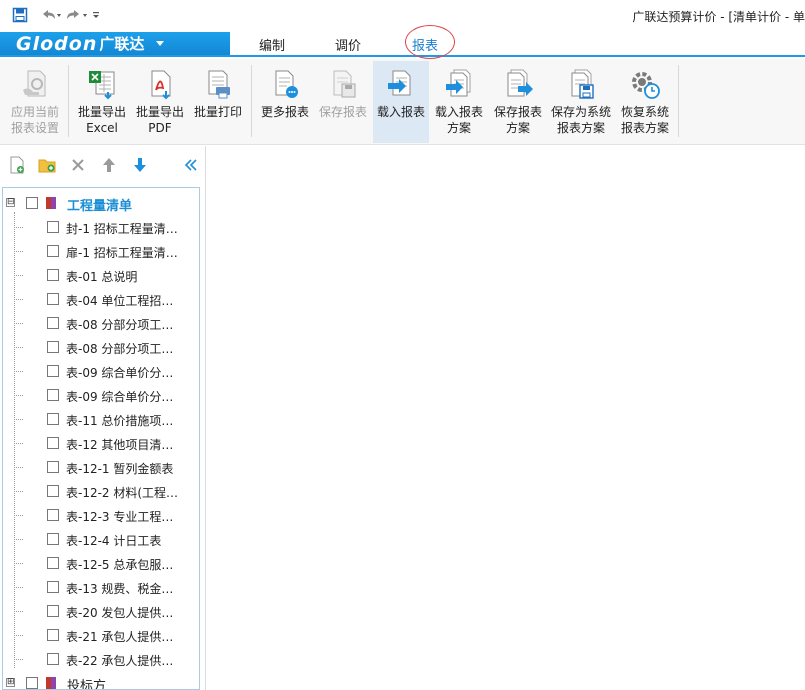 The image size is (805, 690). Describe the element at coordinates (459, 102) in the screenshot. I see `load-report-scheme-button: 载入报表 方案` at that location.